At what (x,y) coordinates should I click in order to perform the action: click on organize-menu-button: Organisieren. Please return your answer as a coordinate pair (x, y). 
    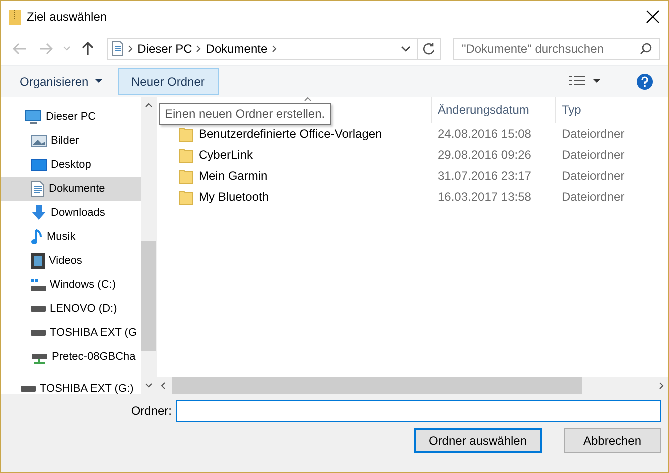
    Looking at the image, I should click on (61, 81).